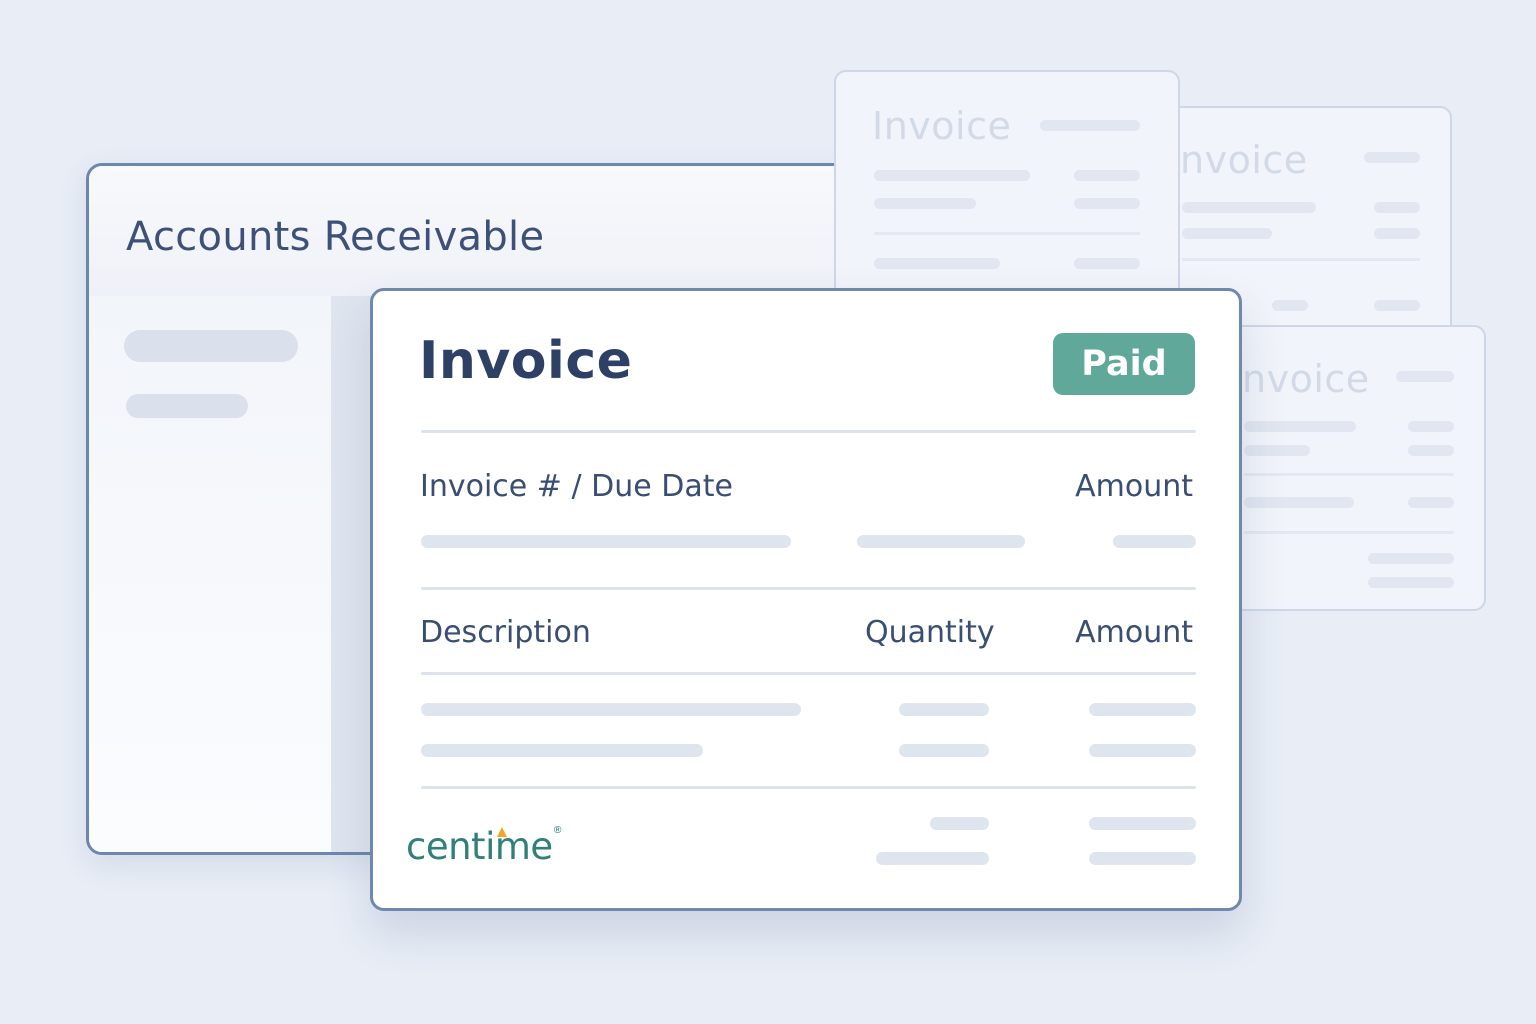  What do you see at coordinates (210, 574) in the screenshot?
I see `sidebar` at bounding box center [210, 574].